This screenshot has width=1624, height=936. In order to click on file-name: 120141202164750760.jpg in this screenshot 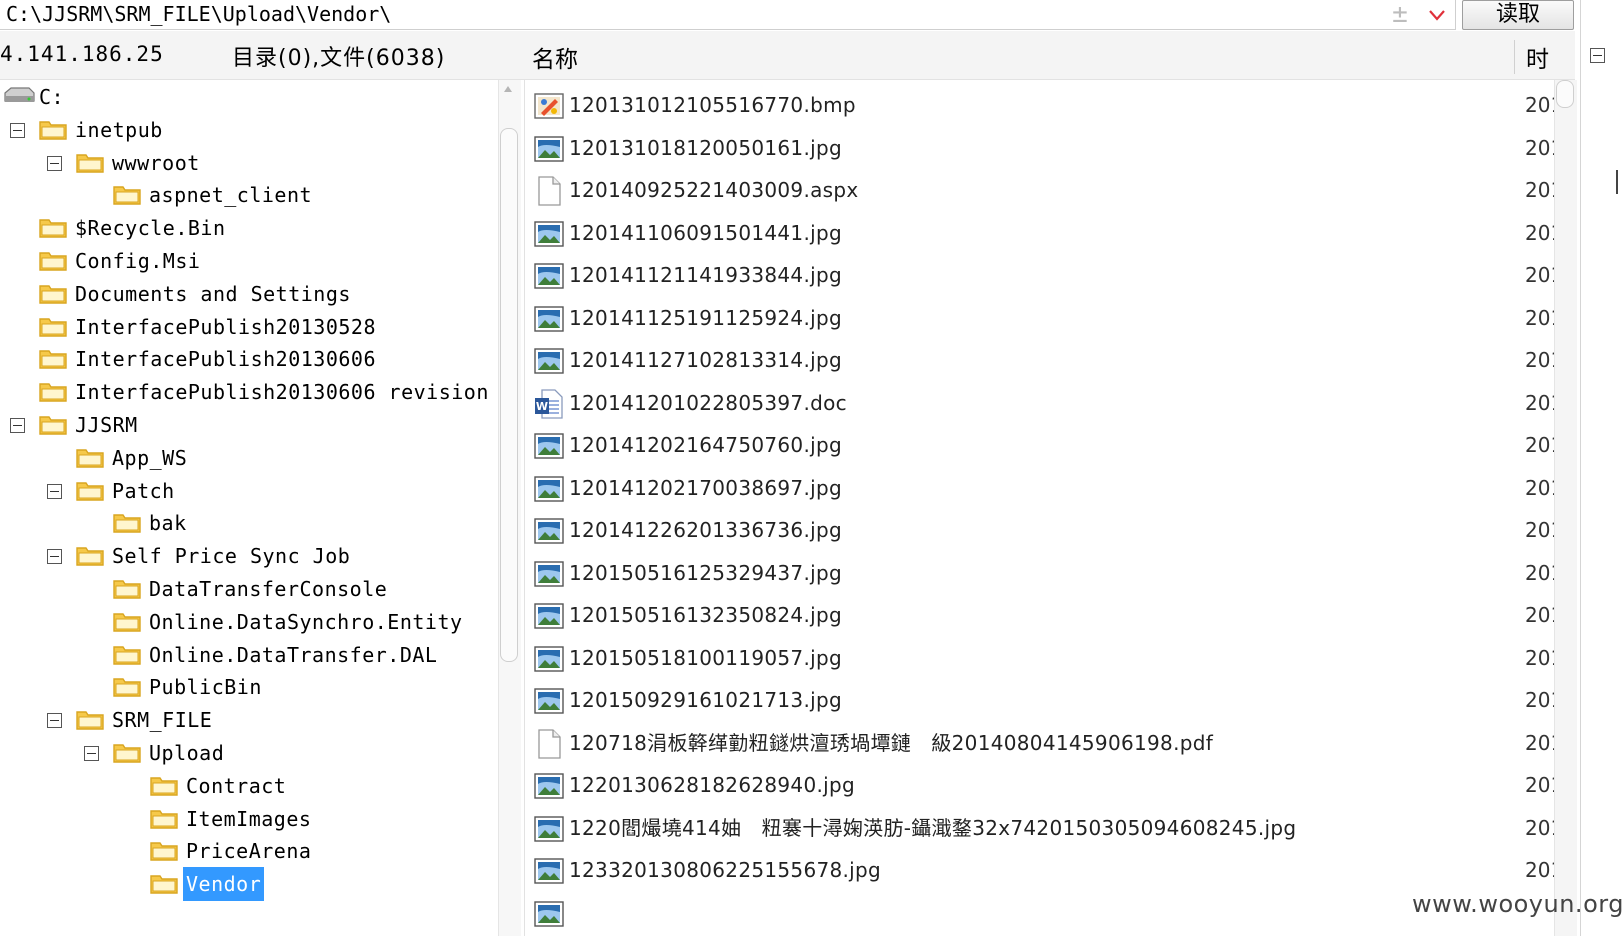, I will do `click(705, 445)`.